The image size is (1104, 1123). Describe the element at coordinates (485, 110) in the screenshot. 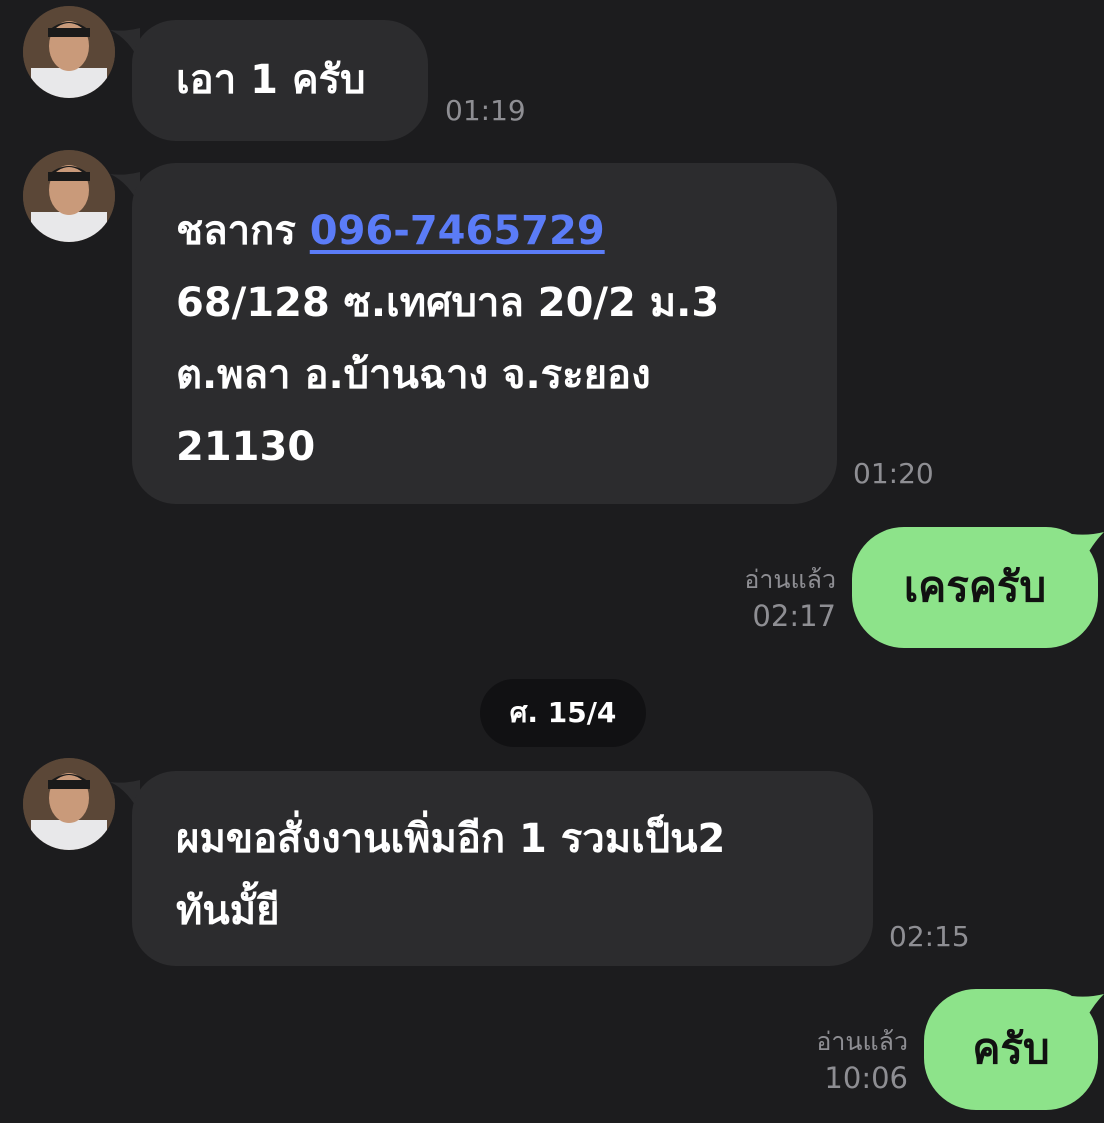

I see `message-timestamp: 01:19` at that location.